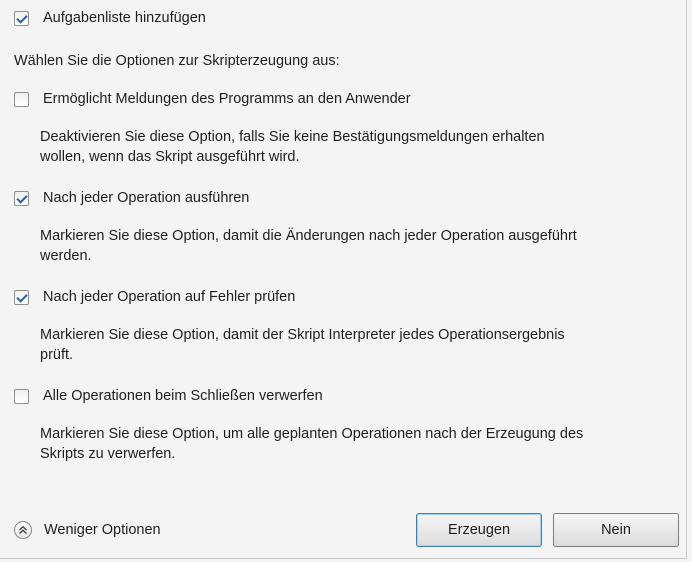 This screenshot has width=692, height=562. I want to click on check-errors-checkbox, so click(21, 297).